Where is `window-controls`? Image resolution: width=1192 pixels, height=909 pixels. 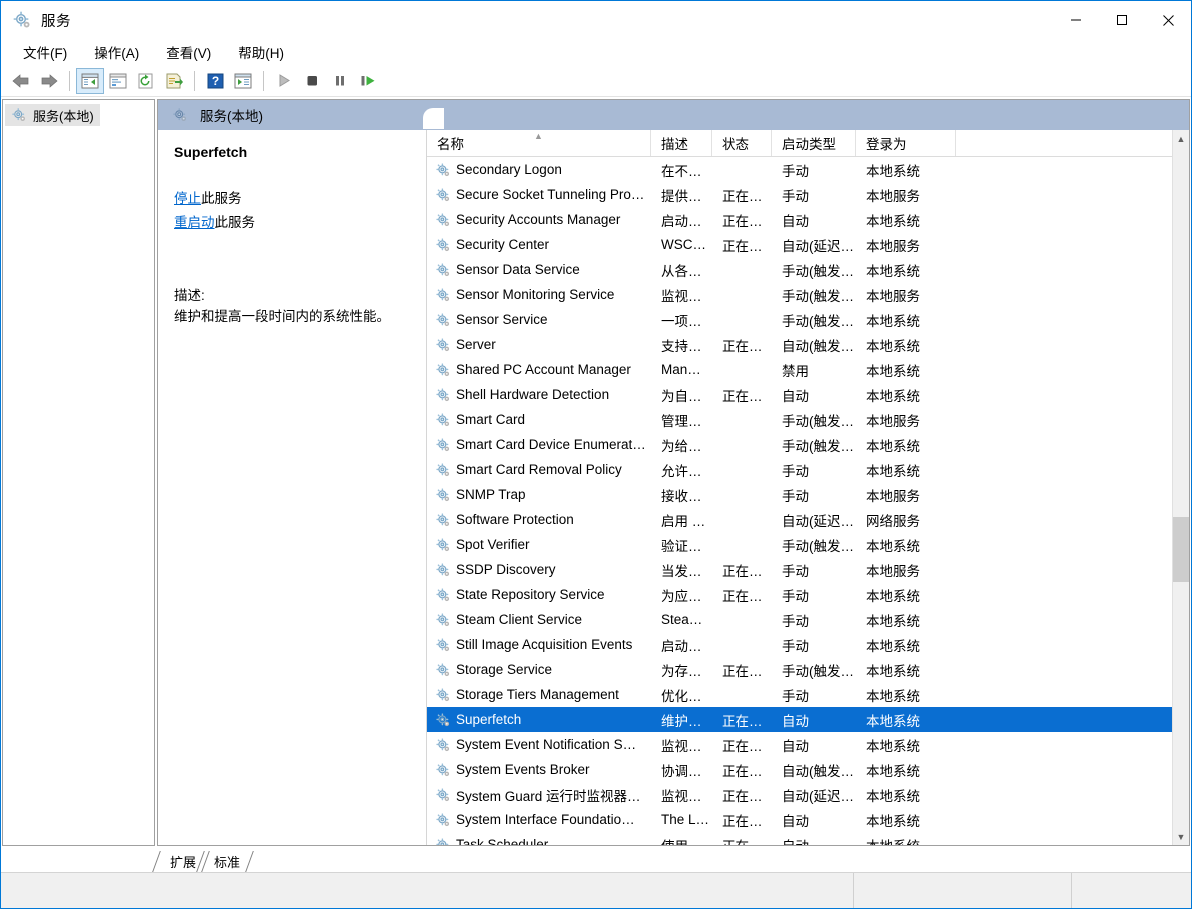
window-controls is located at coordinates (1122, 20).